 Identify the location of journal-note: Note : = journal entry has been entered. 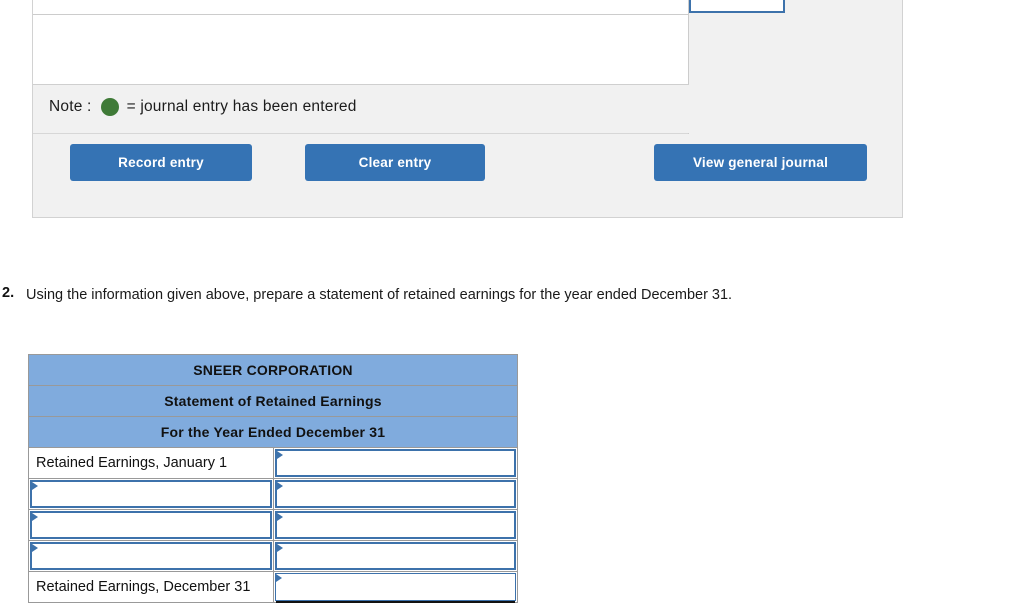
(203, 107).